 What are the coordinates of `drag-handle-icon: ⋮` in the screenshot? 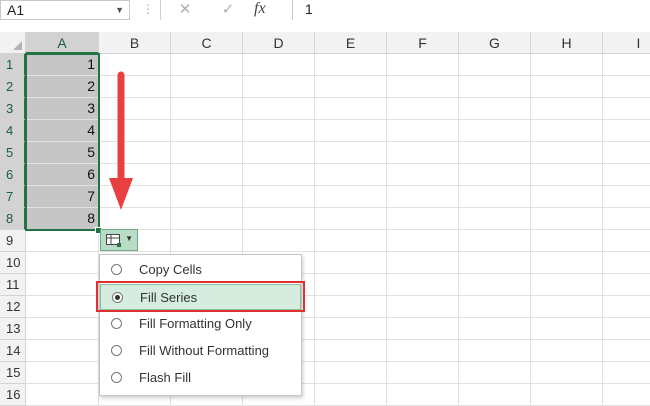 It's located at (148, 9).